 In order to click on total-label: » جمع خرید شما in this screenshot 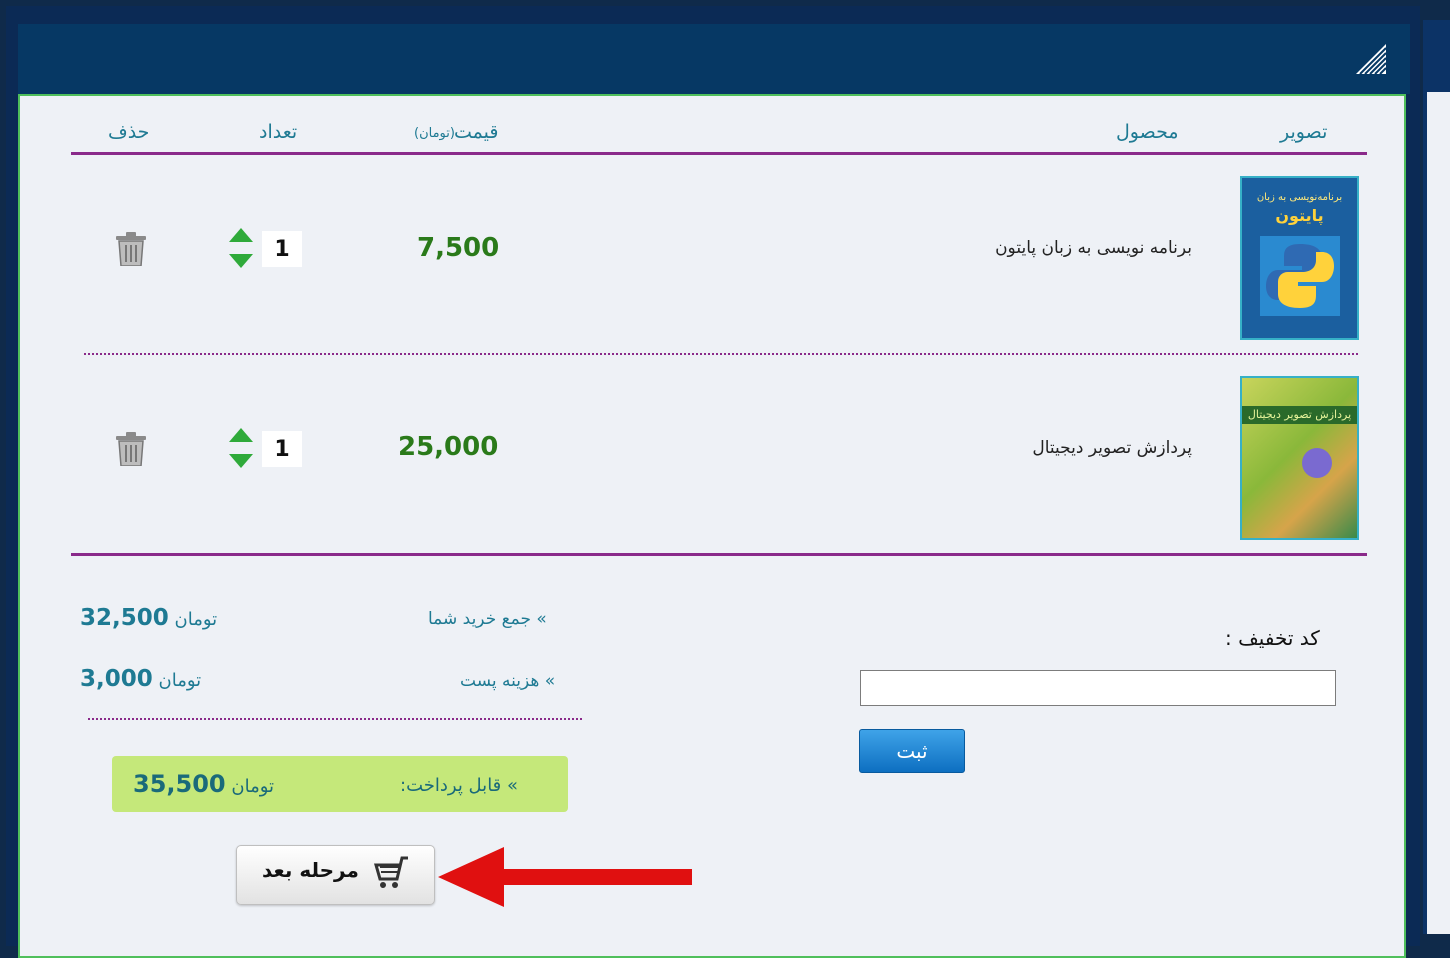, I will do `click(487, 619)`.